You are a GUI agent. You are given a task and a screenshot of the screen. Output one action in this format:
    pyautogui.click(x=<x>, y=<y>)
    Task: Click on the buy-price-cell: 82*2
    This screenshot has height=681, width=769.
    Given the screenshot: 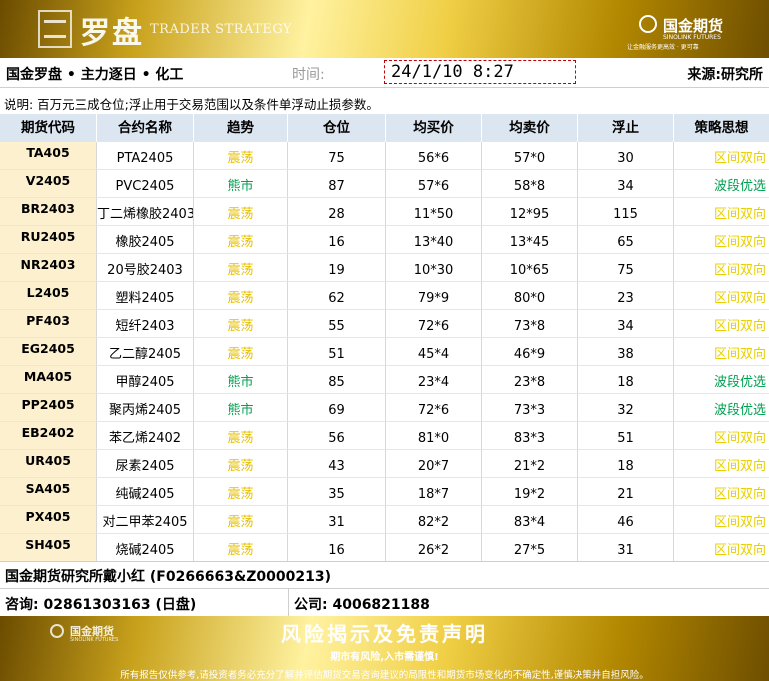 What is the action you would take?
    pyautogui.click(x=434, y=520)
    